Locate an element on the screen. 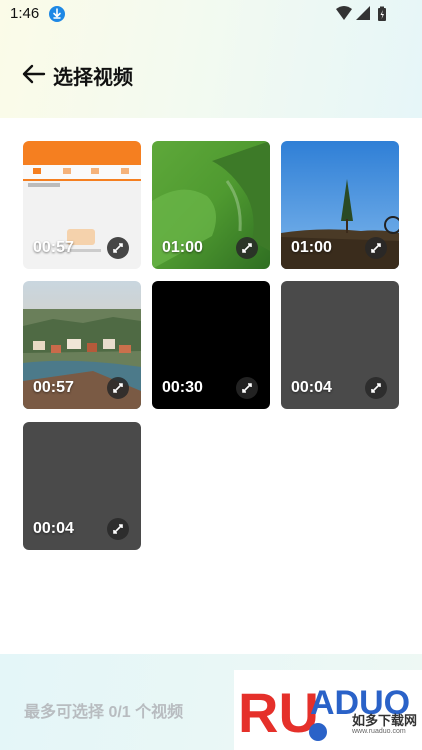 The width and height of the screenshot is (422, 750). selection-count: 最多可选择 0/1 个视频 is located at coordinates (104, 712).